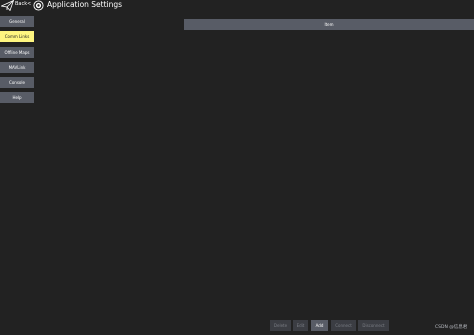  Describe the element at coordinates (17, 67) in the screenshot. I see `sidebar-item-mavlink: MAVLink` at that location.